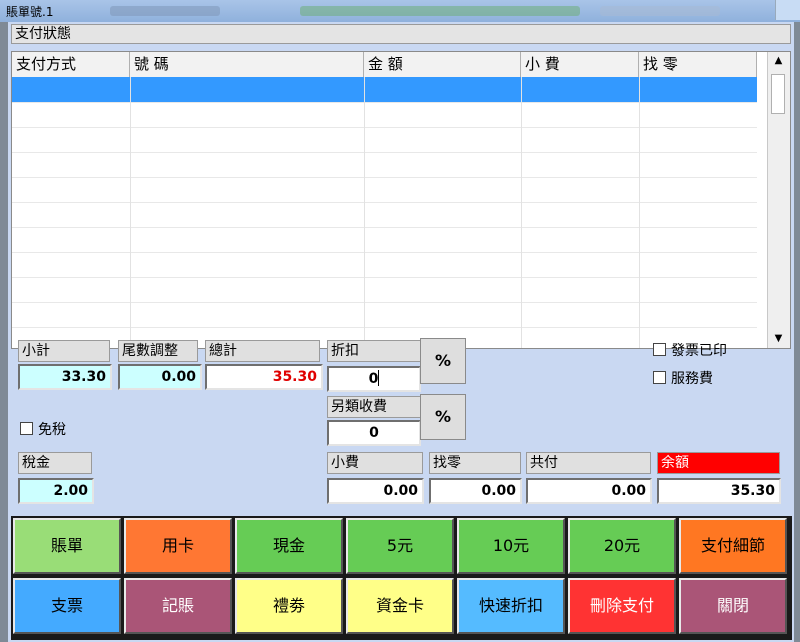  I want to click on discount-value: 0, so click(373, 379).